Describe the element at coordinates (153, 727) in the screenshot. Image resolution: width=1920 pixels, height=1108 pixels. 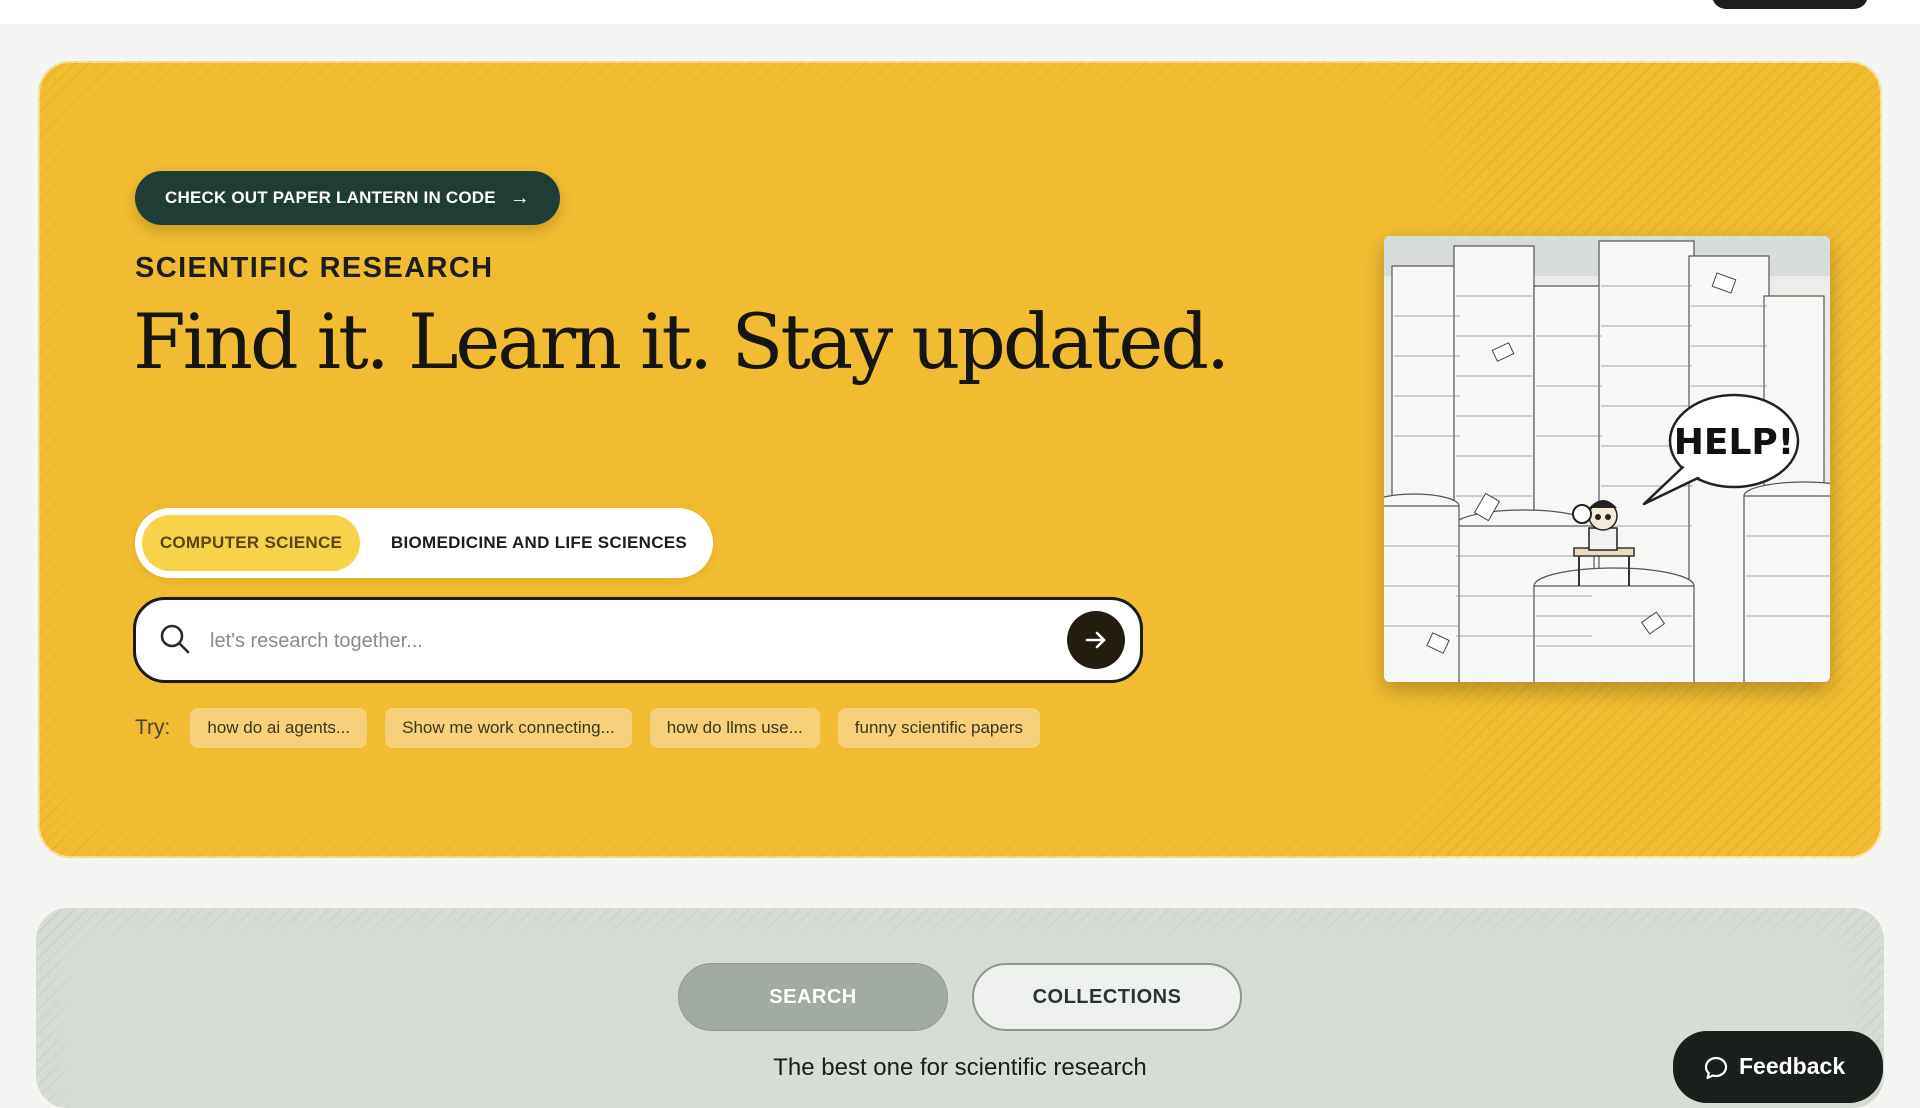
I see `try-label: Try:` at that location.